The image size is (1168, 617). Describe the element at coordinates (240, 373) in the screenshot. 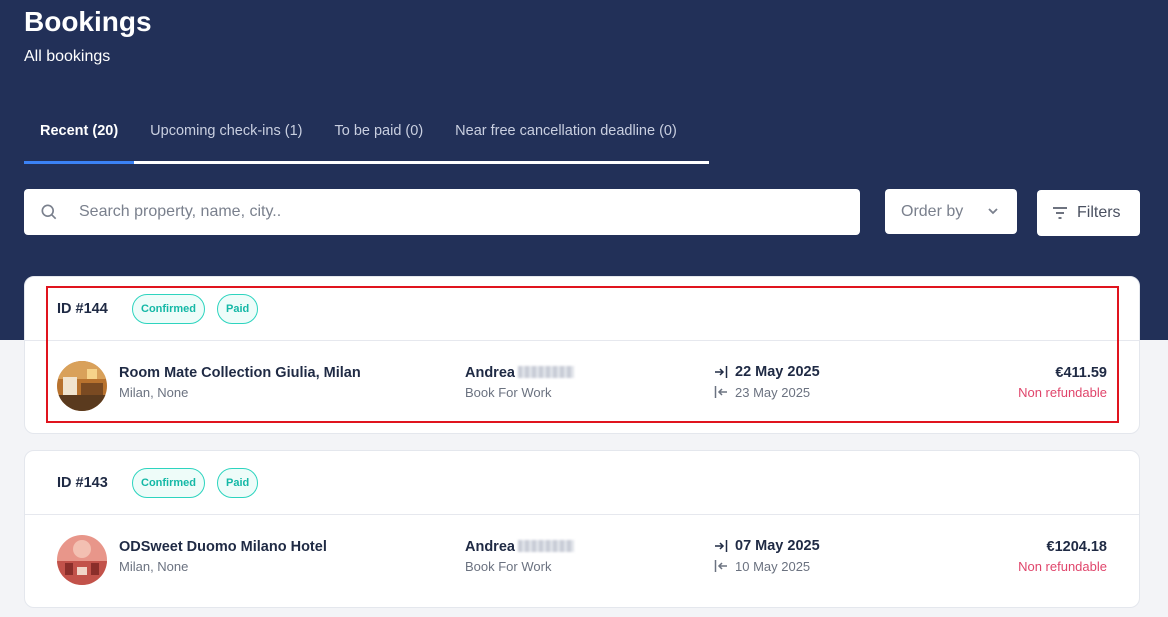

I see `property-name: Room Mate Collection Giulia, Milan` at that location.